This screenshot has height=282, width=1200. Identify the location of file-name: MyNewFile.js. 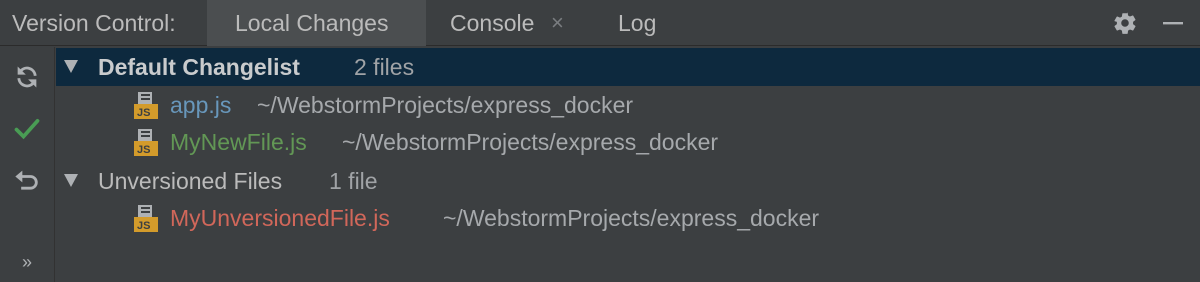
(238, 142).